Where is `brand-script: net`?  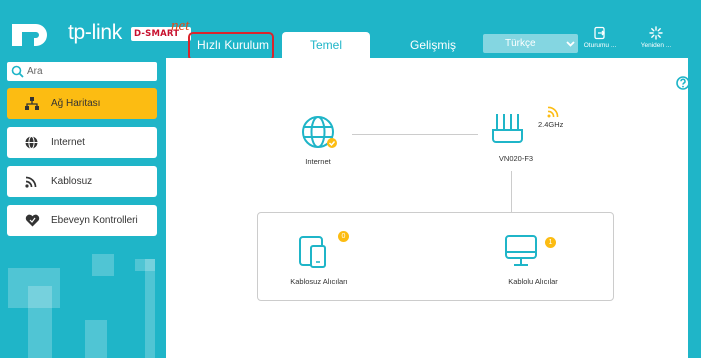
brand-script: net is located at coordinates (180, 26).